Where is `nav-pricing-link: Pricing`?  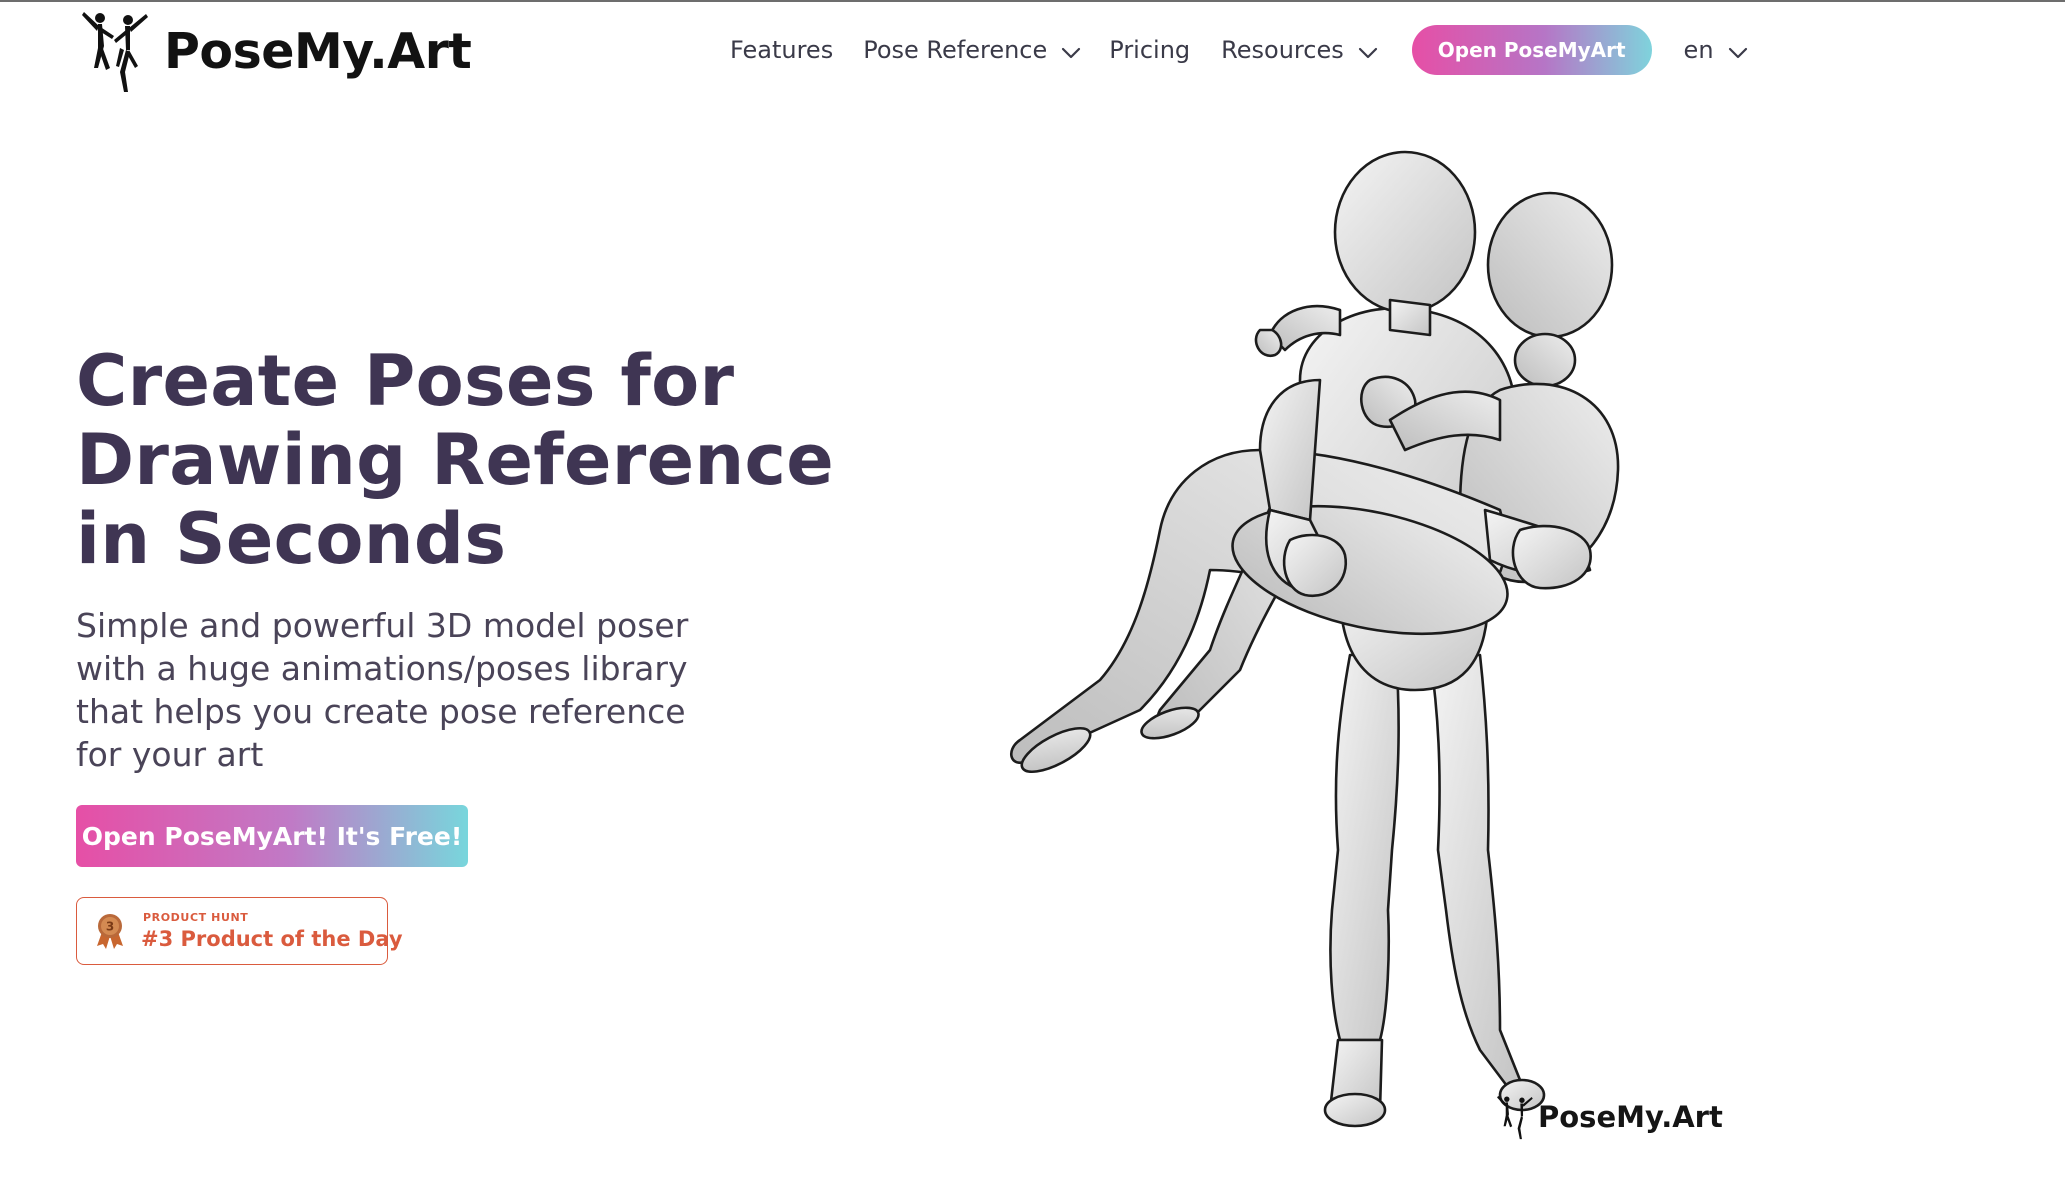
nav-pricing-link: Pricing is located at coordinates (1149, 50).